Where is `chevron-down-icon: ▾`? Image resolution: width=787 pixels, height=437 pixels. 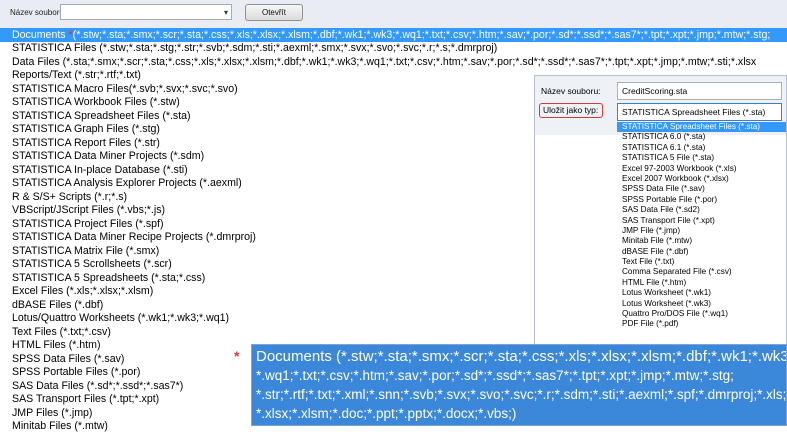 chevron-down-icon: ▾ is located at coordinates (226, 12).